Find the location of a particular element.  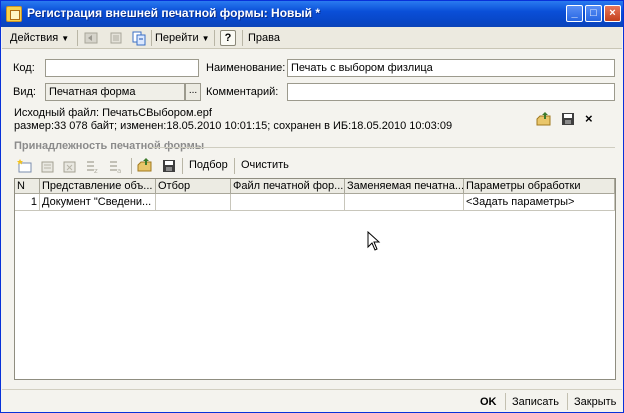

kind-field: Печатная форма is located at coordinates (115, 92).